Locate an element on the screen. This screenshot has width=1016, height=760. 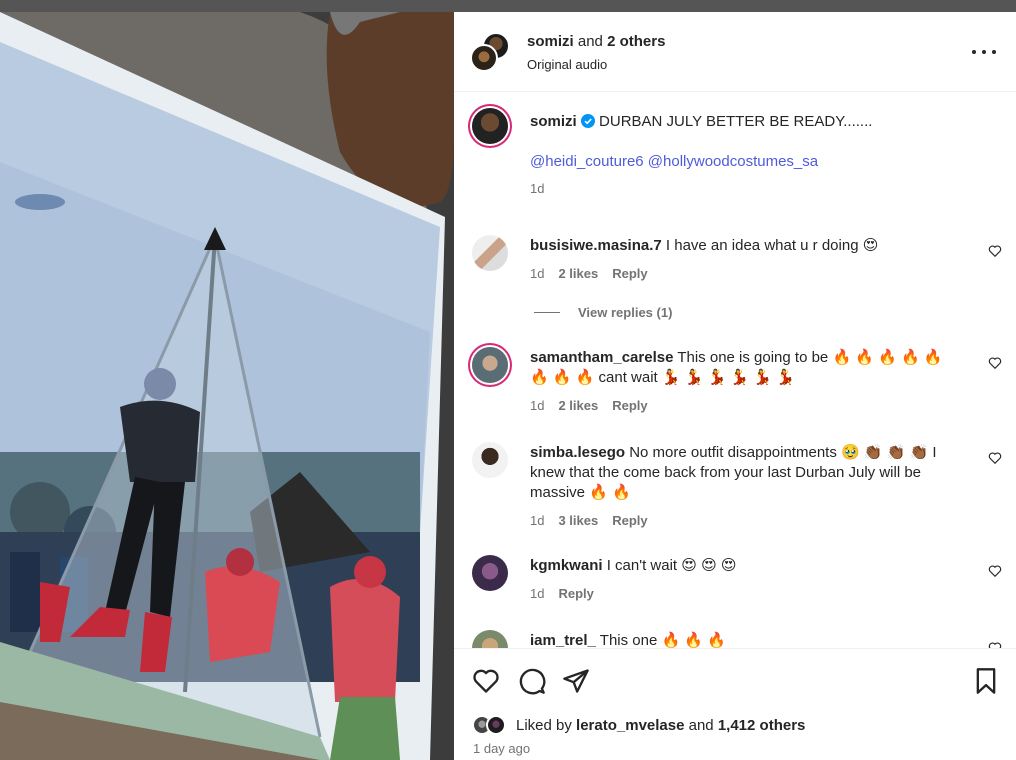
comment-username: samantham_carelse is located at coordinates (601, 357).